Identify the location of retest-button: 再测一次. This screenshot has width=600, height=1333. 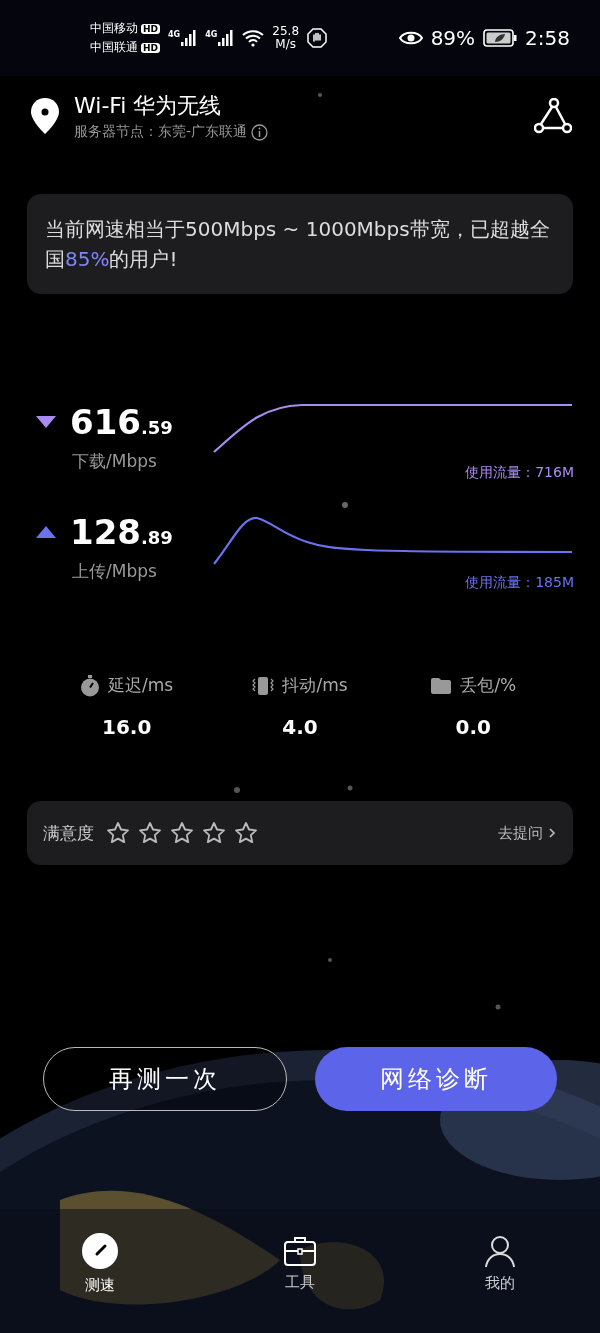
(165, 1079).